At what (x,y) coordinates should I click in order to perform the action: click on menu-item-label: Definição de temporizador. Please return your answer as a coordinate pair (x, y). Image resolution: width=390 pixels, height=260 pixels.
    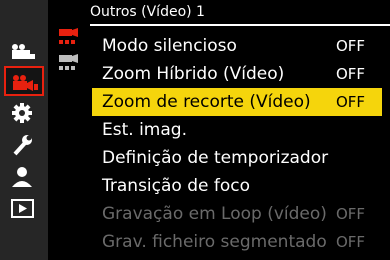
    Looking at the image, I should click on (215, 158).